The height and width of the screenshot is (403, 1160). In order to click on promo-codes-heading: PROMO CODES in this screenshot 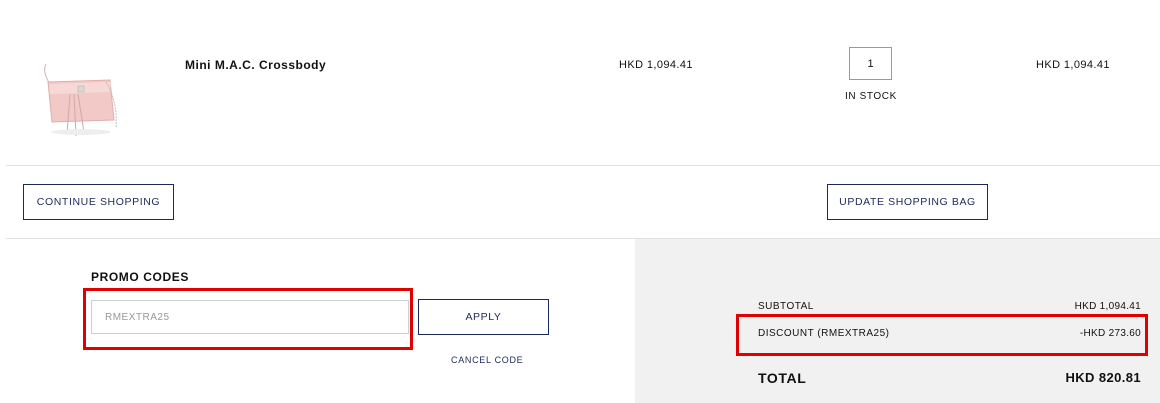, I will do `click(140, 277)`.